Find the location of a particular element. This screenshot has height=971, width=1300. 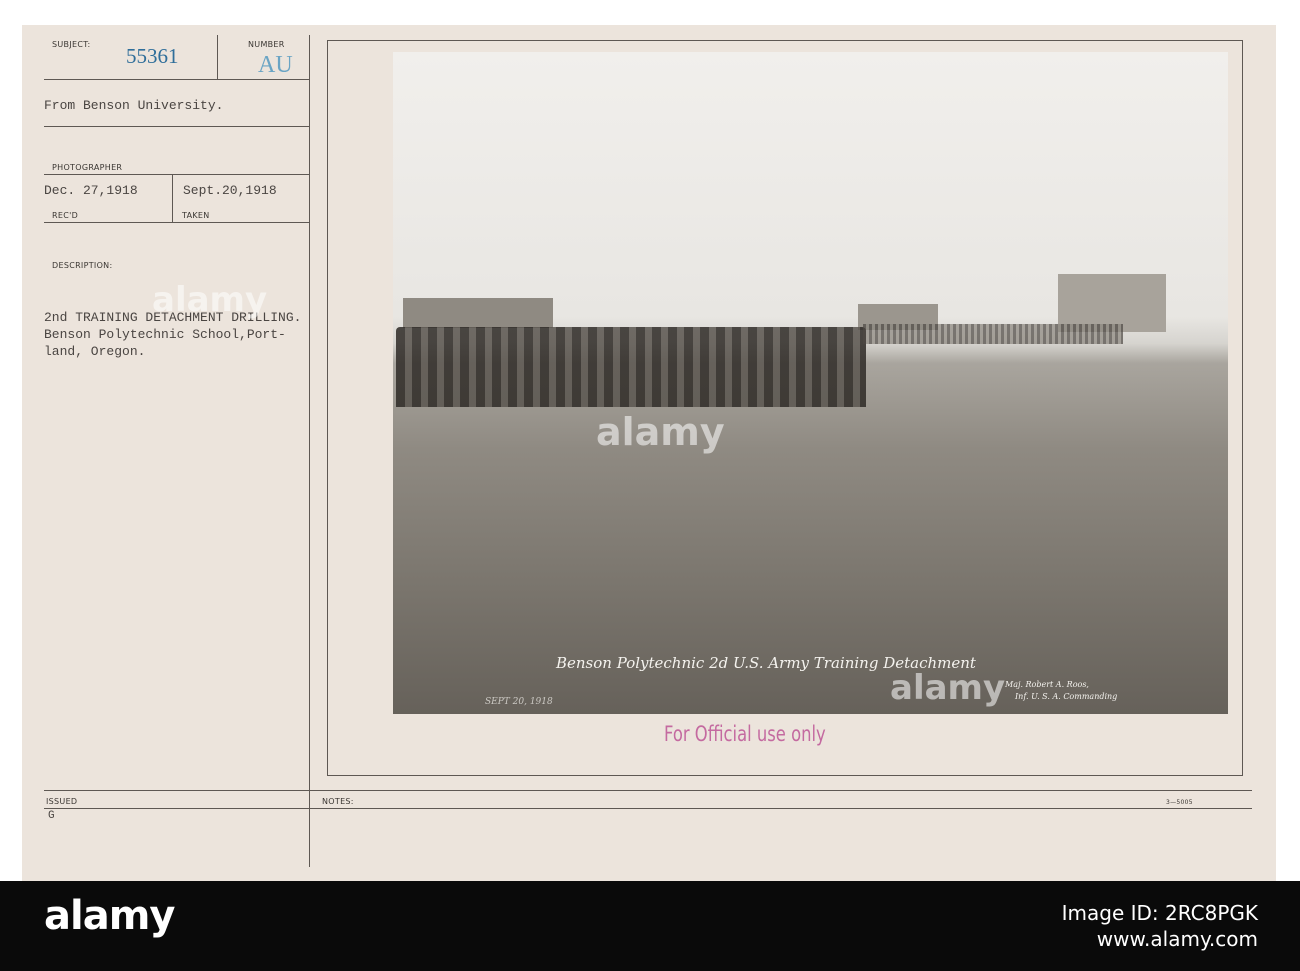

received-date: Dec. 27,1918 is located at coordinates (91, 190).